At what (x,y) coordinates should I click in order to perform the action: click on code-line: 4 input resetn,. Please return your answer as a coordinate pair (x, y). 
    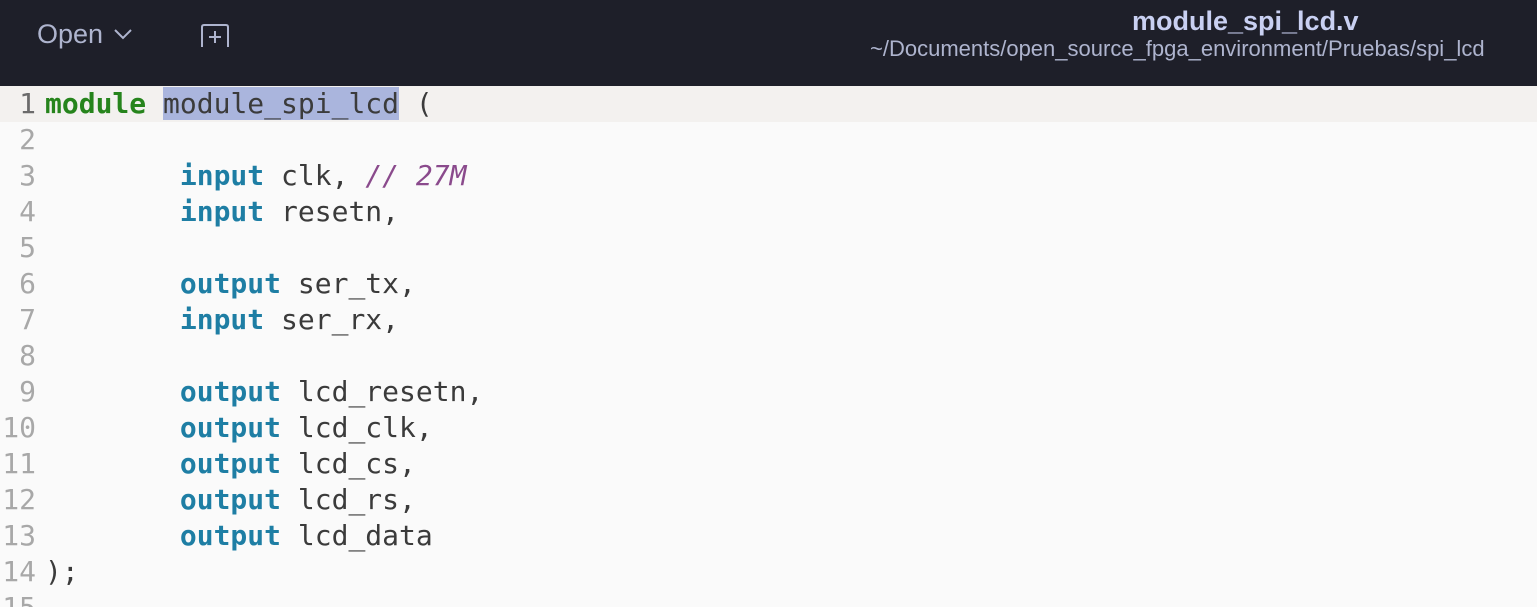
    Looking at the image, I should click on (768, 212).